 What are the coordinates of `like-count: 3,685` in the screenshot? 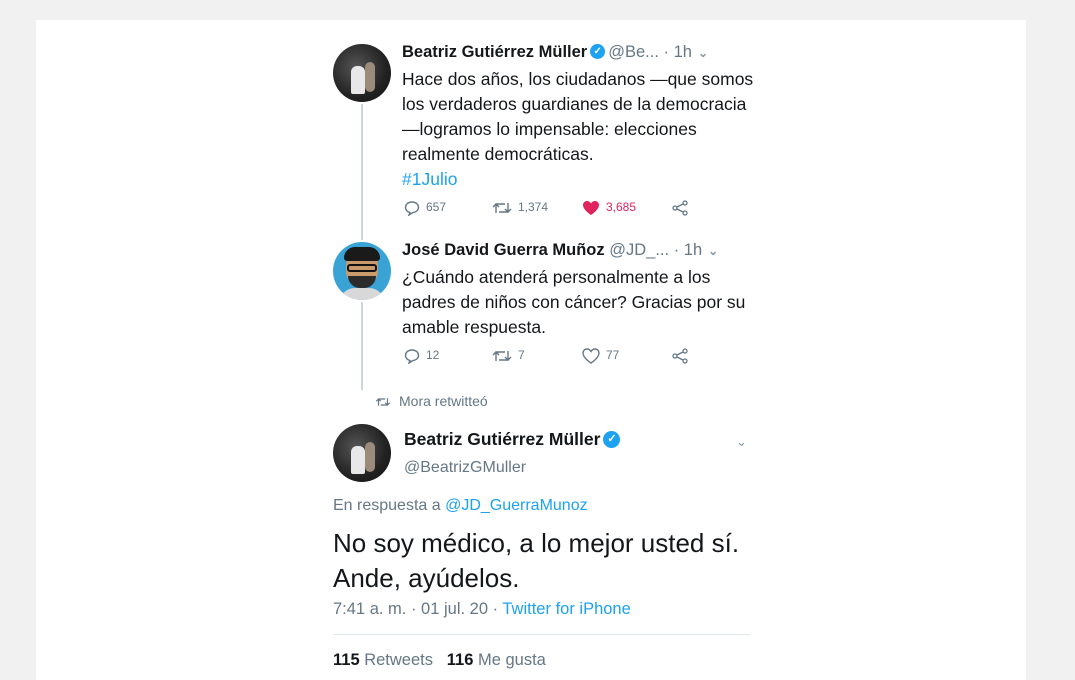 It's located at (621, 207).